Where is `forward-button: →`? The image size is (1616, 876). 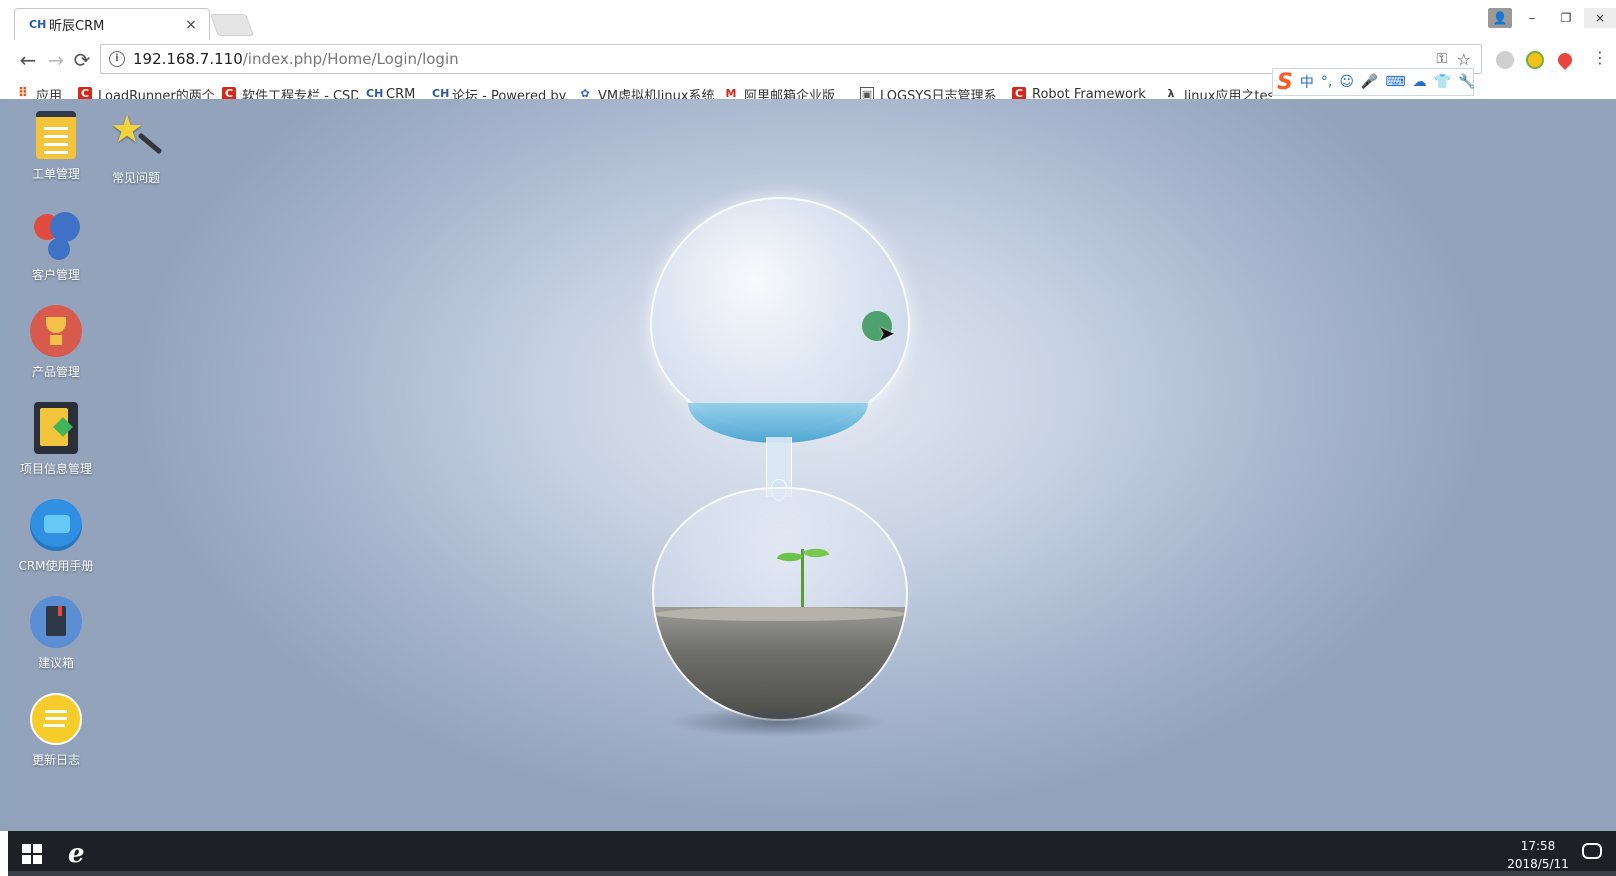
forward-button: → is located at coordinates (56, 60).